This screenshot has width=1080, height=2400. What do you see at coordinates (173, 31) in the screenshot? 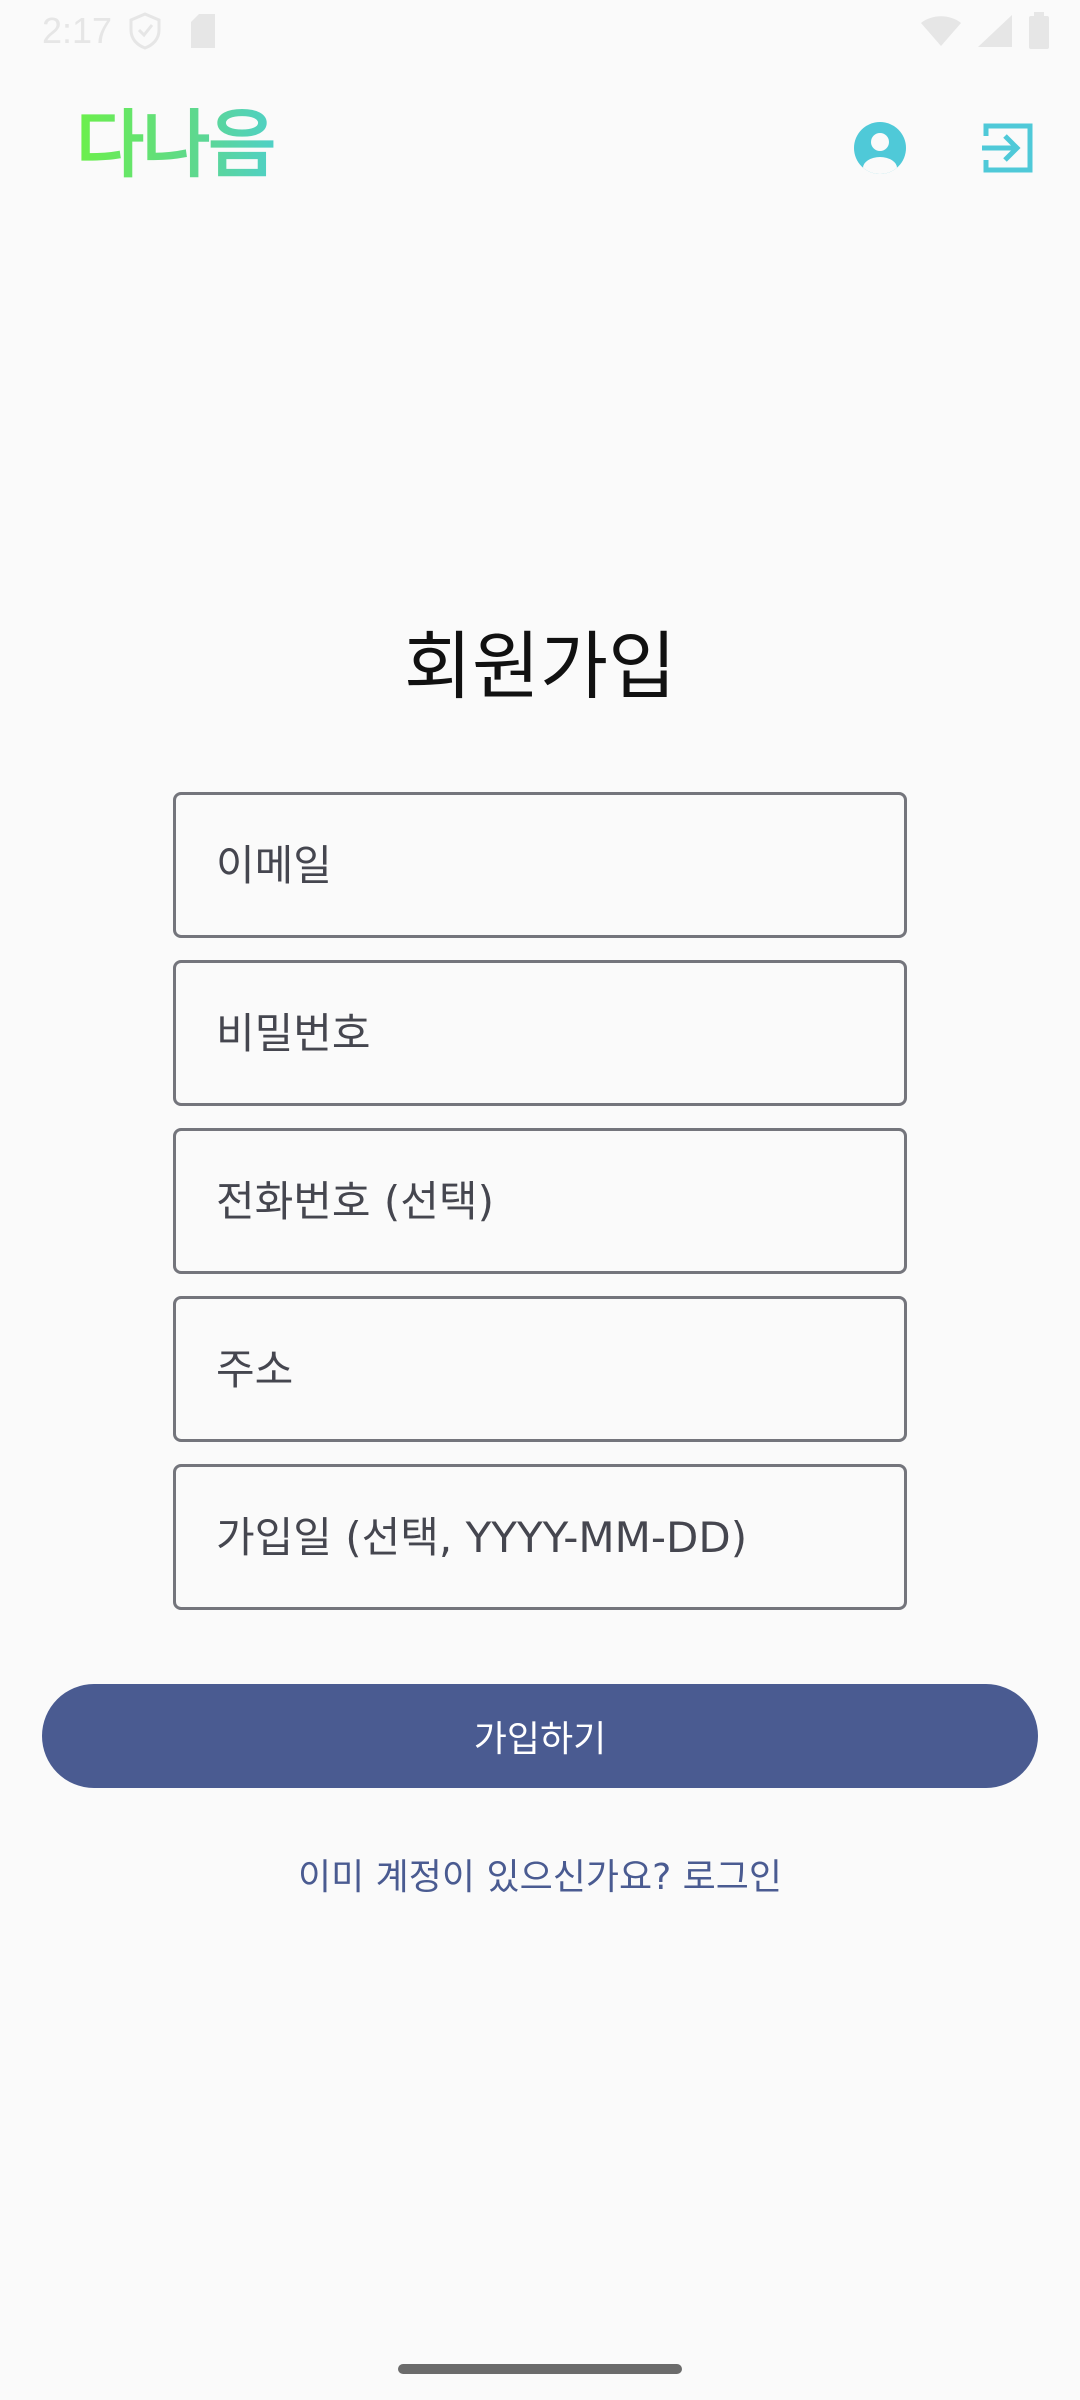
I see `status-left-icons` at bounding box center [173, 31].